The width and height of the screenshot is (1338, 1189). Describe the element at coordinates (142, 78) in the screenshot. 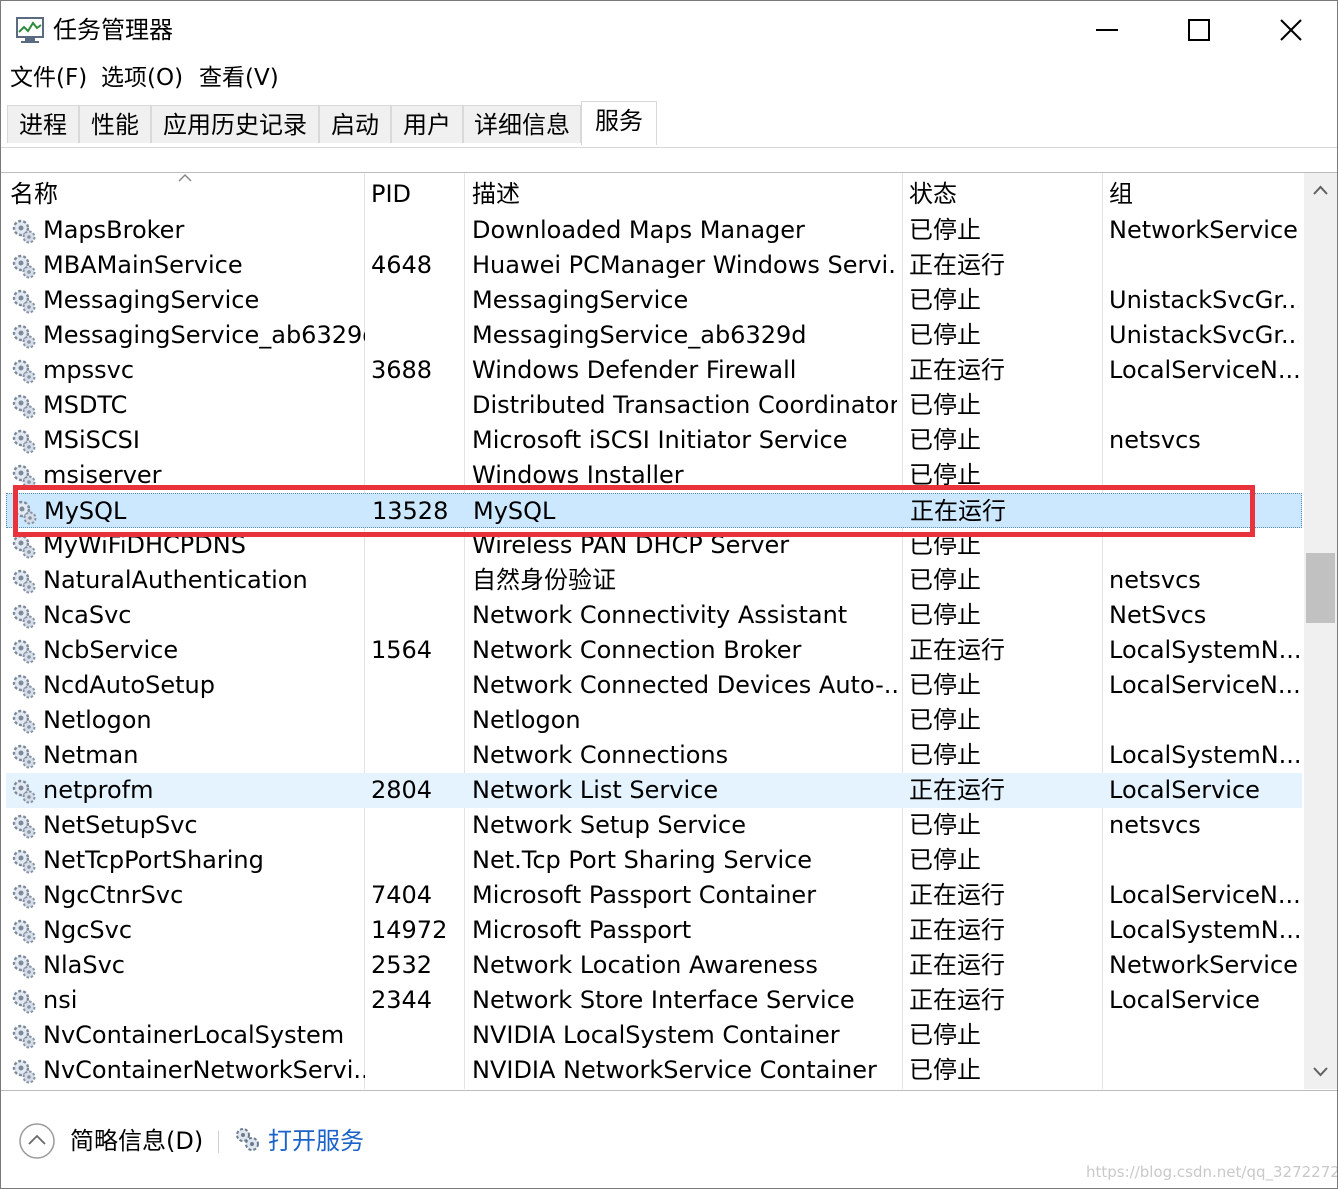

I see `menu-options: 选项(O)` at that location.